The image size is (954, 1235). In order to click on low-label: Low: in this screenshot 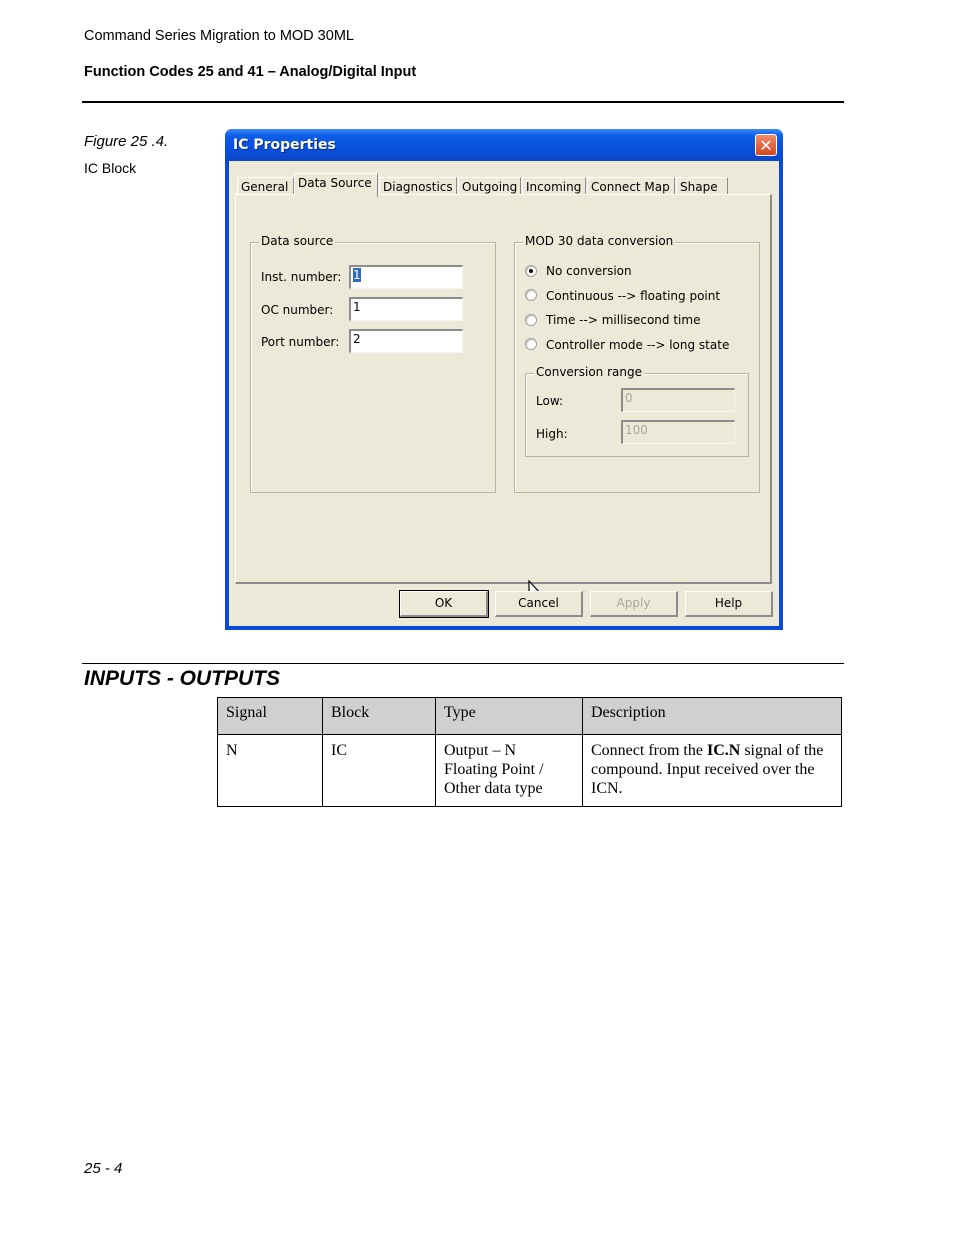, I will do `click(550, 401)`.